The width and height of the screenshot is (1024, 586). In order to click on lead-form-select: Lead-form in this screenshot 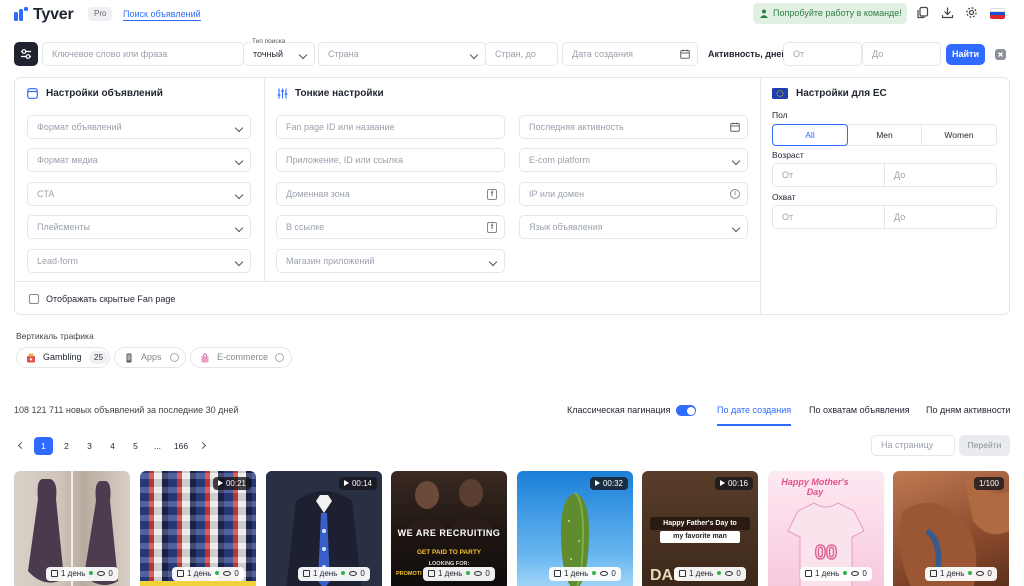, I will do `click(139, 261)`.